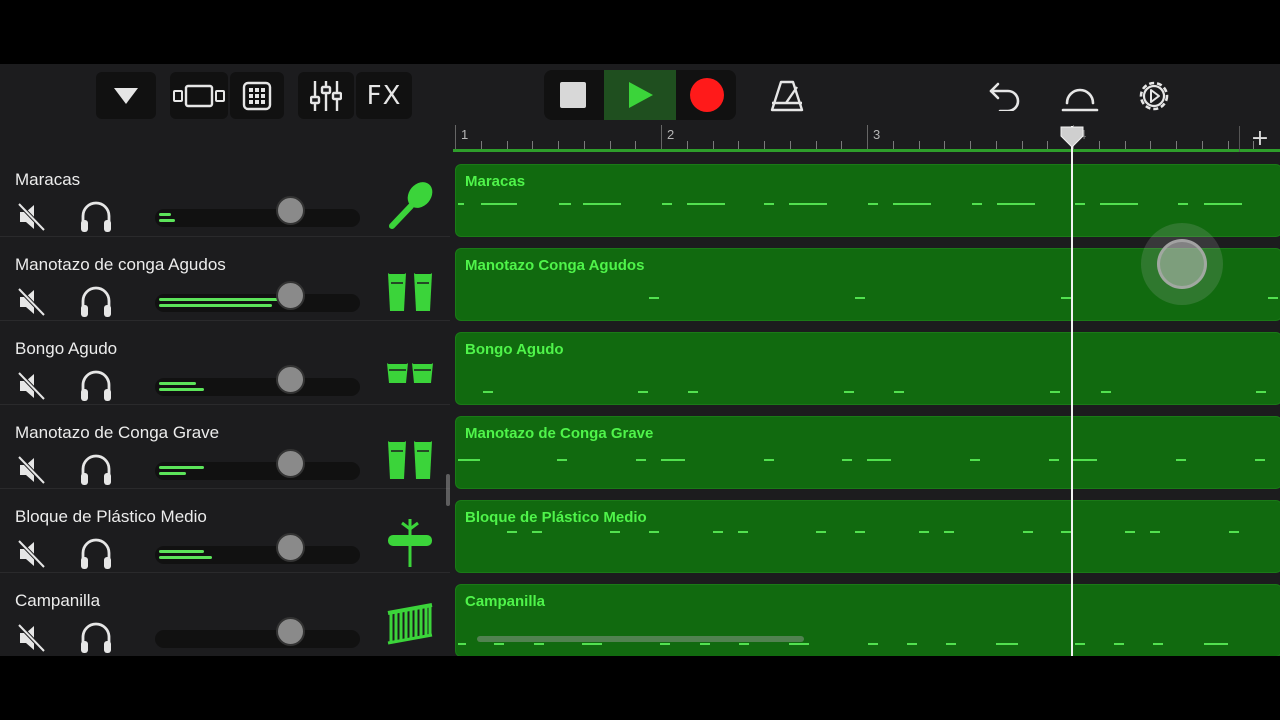  What do you see at coordinates (495, 181) in the screenshot?
I see `region-name: Maracas` at bounding box center [495, 181].